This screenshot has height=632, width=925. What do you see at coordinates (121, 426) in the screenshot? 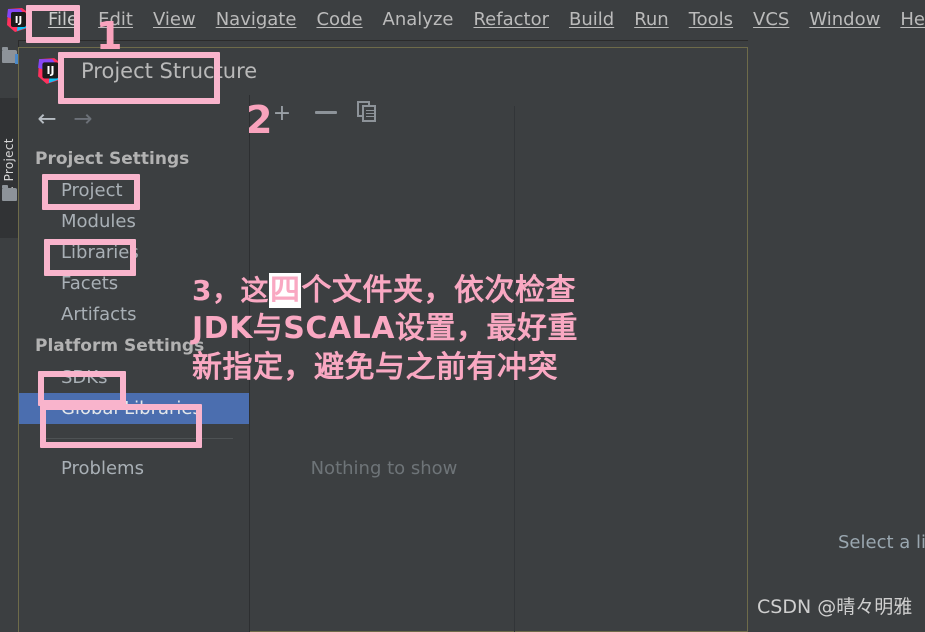
I see `annotation-box-global-libraries` at bounding box center [121, 426].